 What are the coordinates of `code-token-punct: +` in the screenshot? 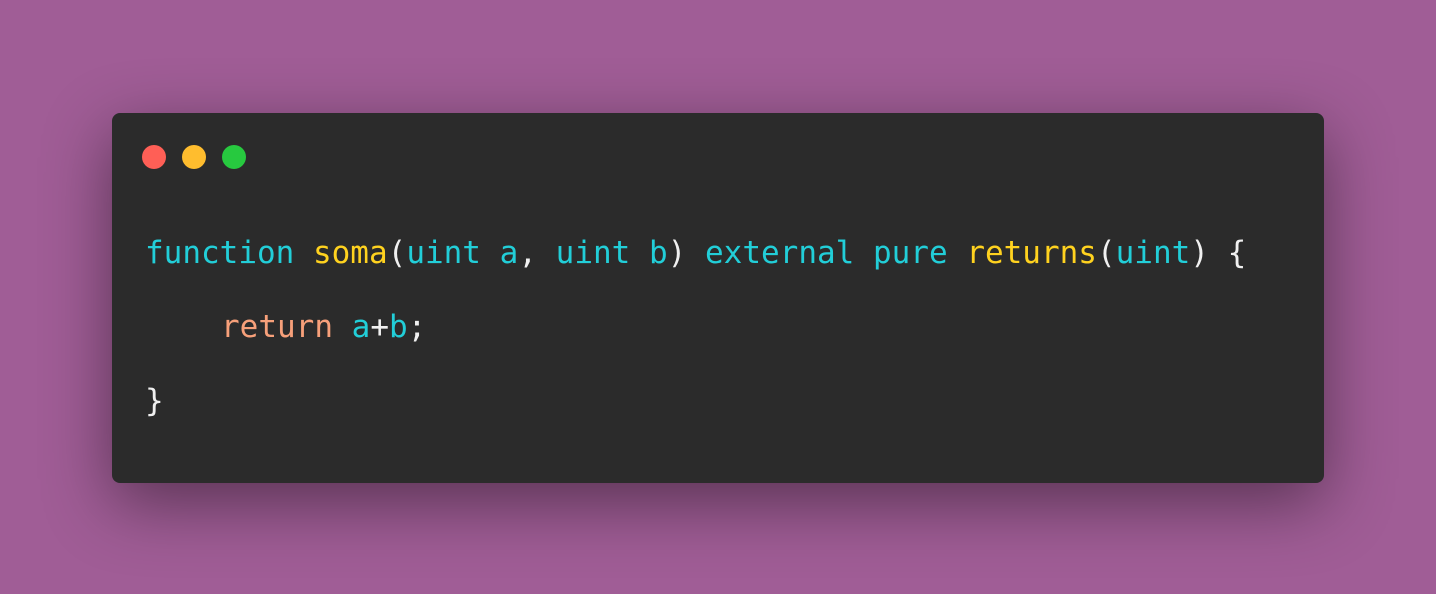 It's located at (379, 327).